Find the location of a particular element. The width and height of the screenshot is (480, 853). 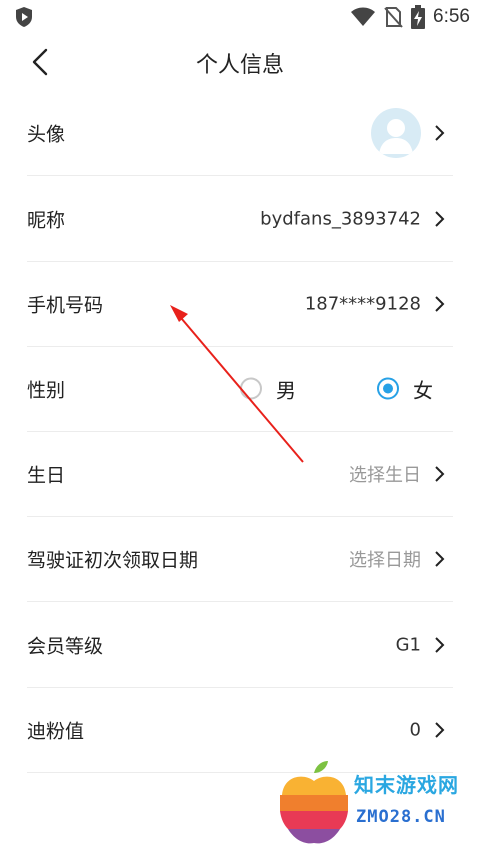

row-birthday: 生日 选择生日 is located at coordinates (240, 474).